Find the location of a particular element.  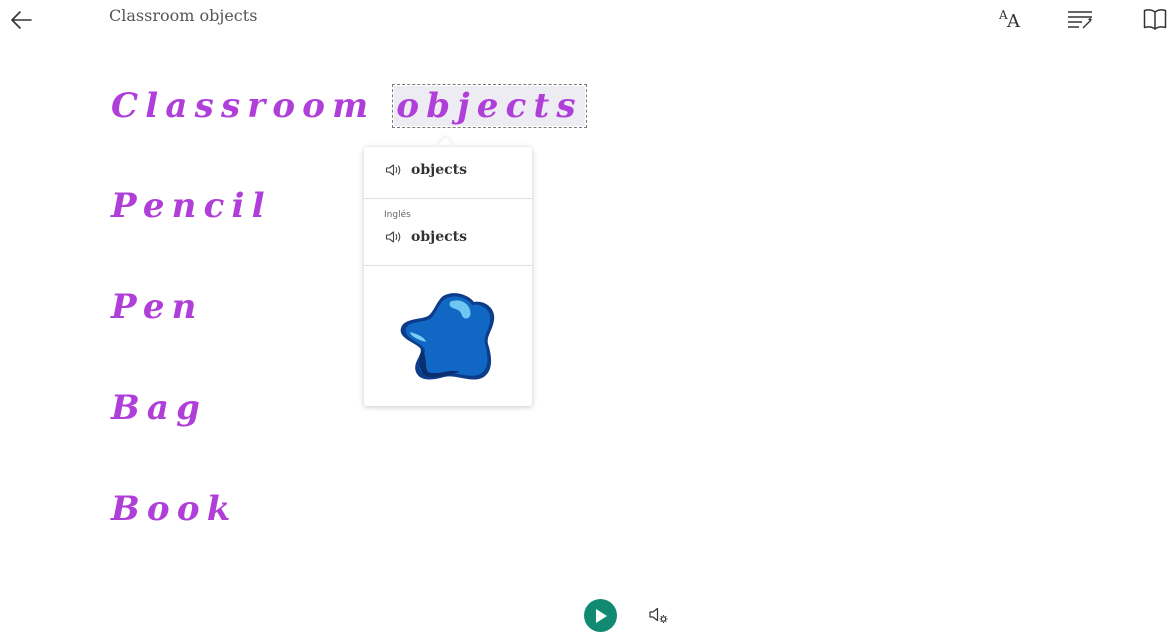

voice-settings-button is located at coordinates (659, 615).